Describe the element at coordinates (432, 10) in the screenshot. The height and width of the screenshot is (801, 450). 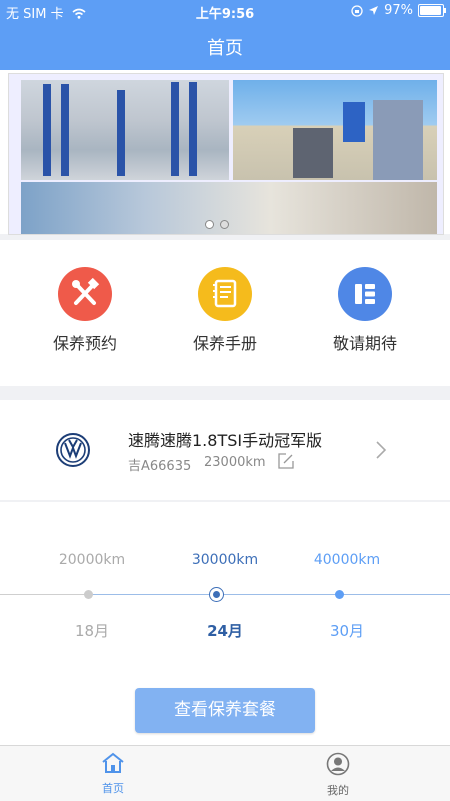
I see `battery-icon` at that location.